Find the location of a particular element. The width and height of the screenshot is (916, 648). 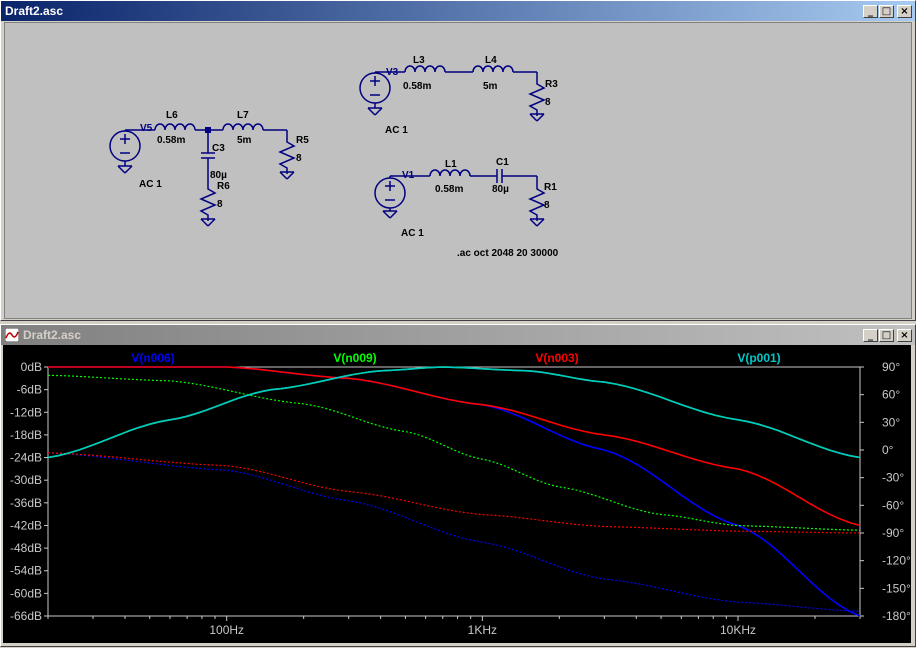

plot-titlebar: Draft2.asc _ □ × is located at coordinates (458, 335).